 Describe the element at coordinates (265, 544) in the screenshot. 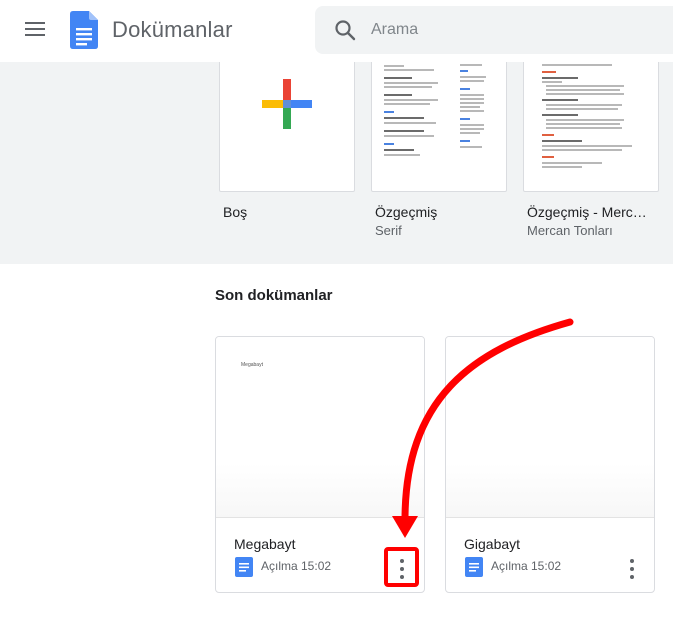

I see `doc-title: Megabayt` at that location.